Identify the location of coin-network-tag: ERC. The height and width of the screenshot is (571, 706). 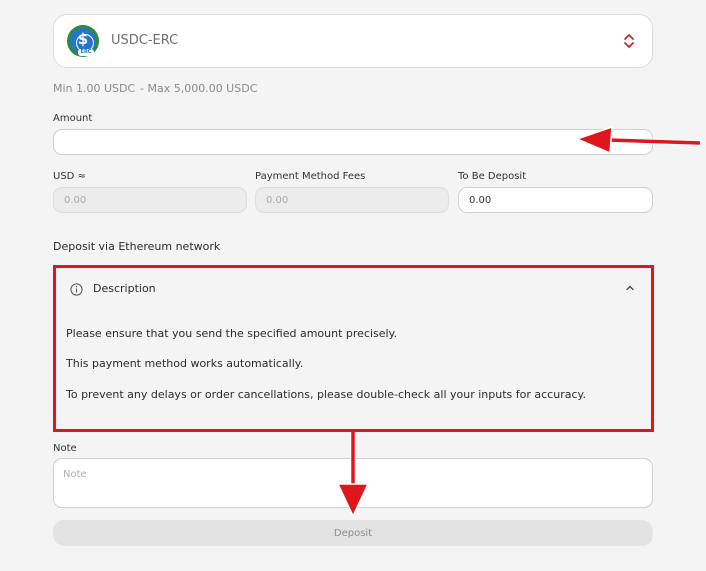
(86, 52).